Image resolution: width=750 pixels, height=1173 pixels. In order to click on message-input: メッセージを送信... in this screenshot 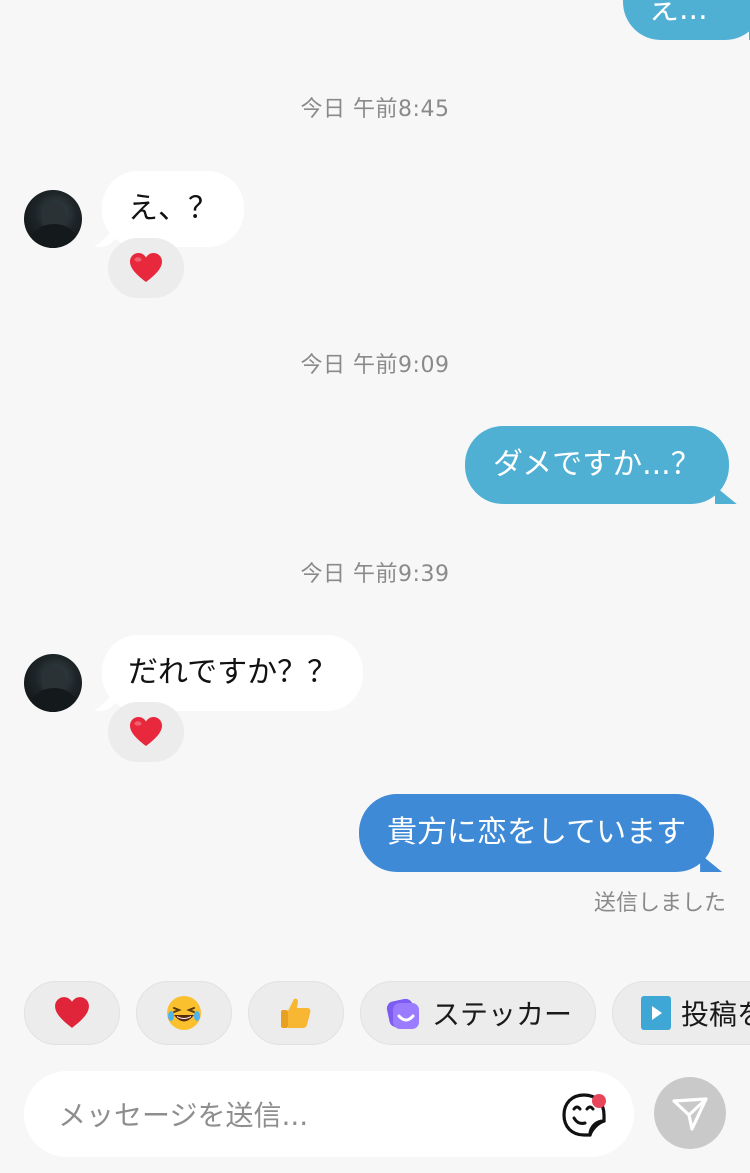, I will do `click(329, 1114)`.